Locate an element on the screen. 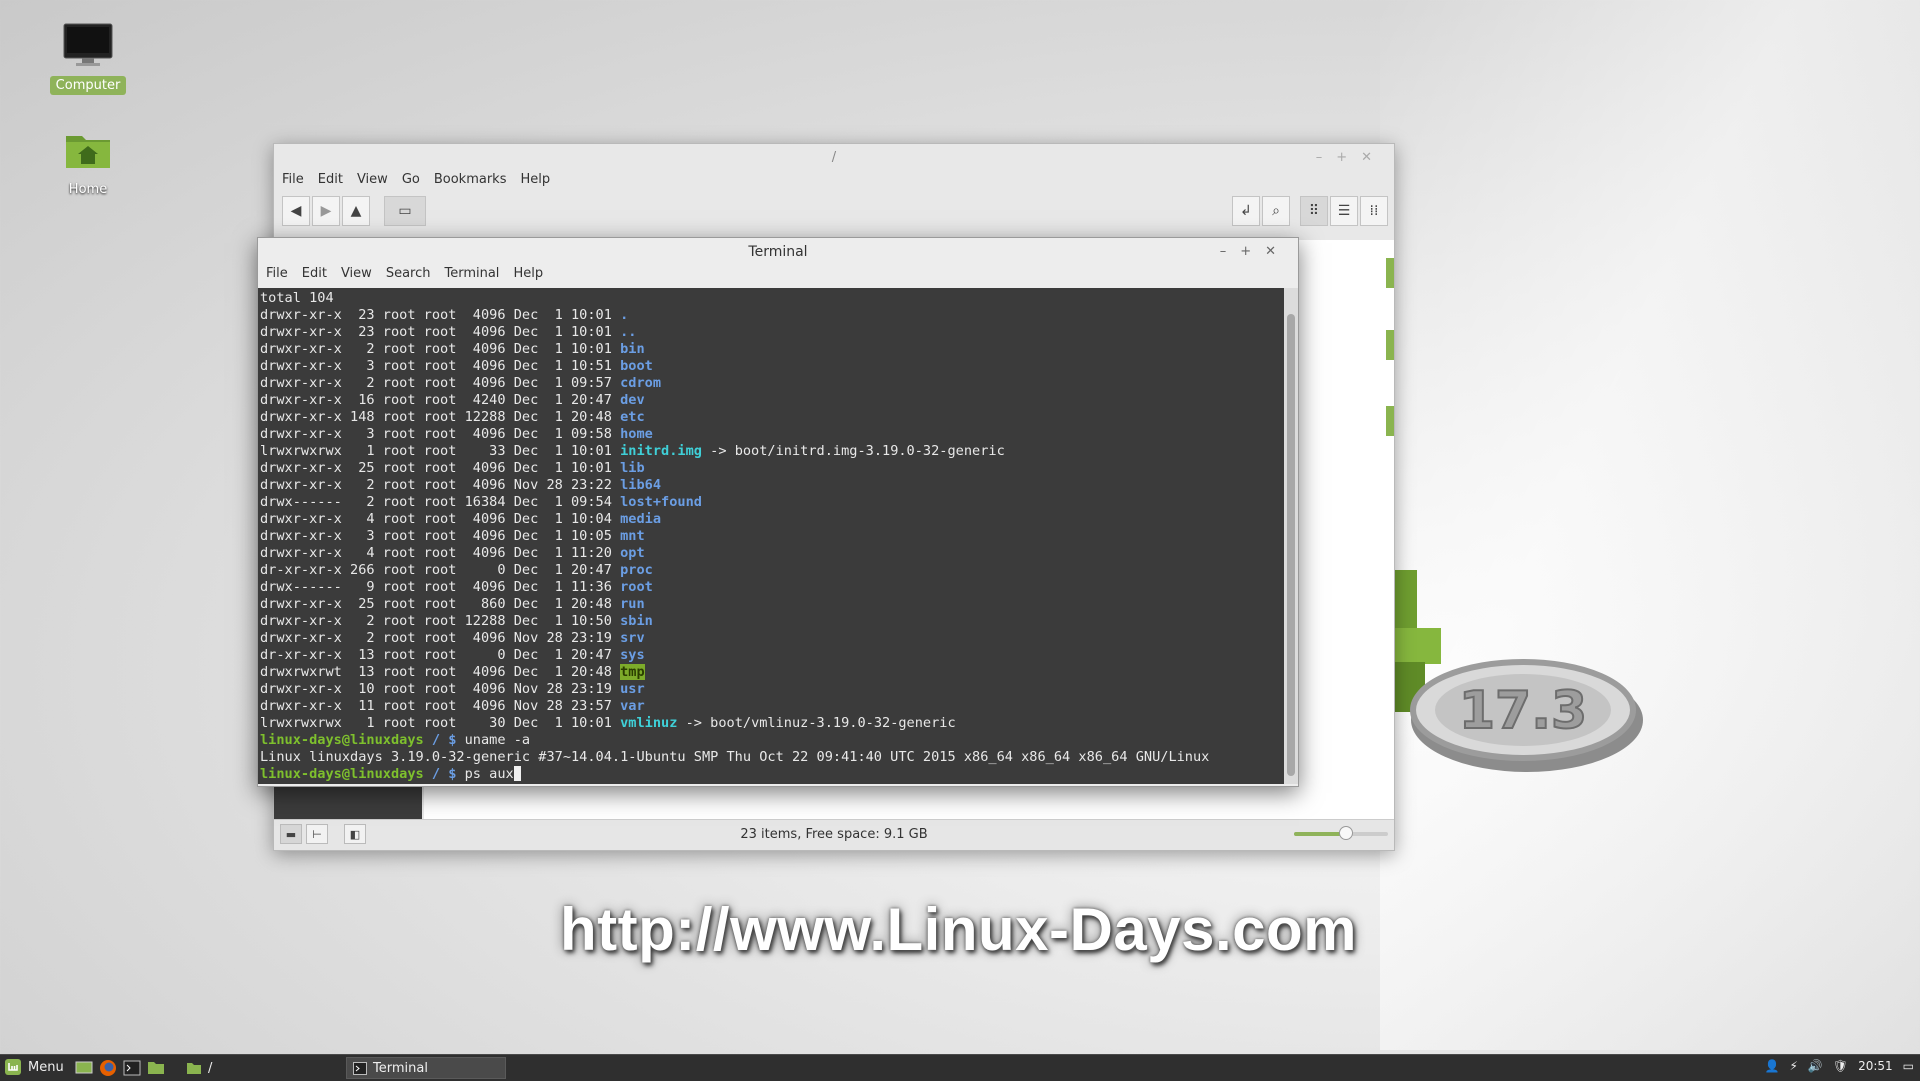  compact-view-button: ⁞⁞ is located at coordinates (1374, 211).